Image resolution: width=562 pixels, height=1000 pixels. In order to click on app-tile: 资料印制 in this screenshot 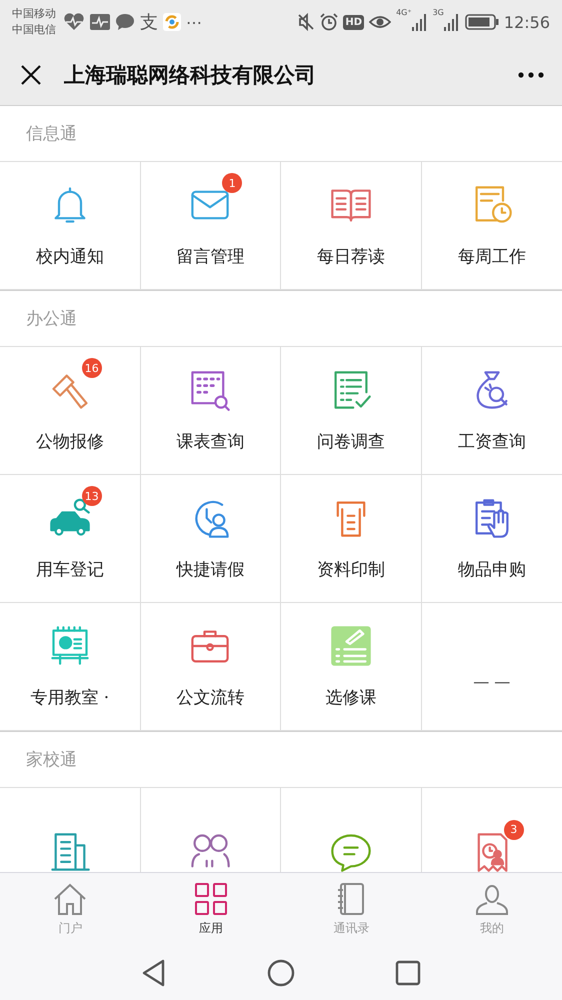, I will do `click(351, 539)`.